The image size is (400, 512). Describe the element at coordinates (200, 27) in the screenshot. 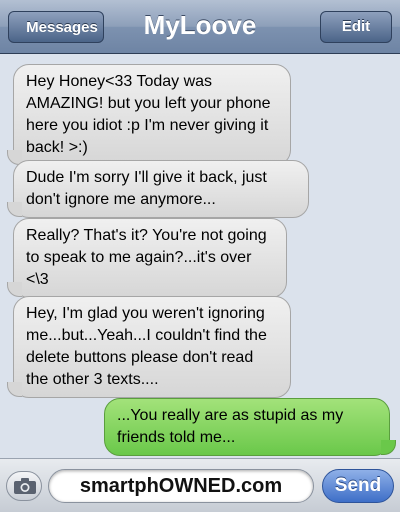

I see `navigation-bar: Messages MyLoove Edit` at that location.